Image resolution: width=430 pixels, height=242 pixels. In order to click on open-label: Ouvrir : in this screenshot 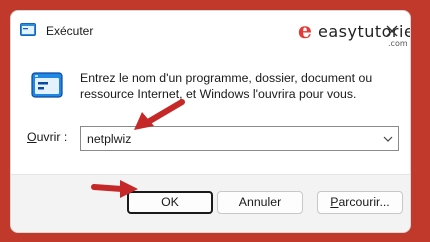, I will do `click(47, 137)`.